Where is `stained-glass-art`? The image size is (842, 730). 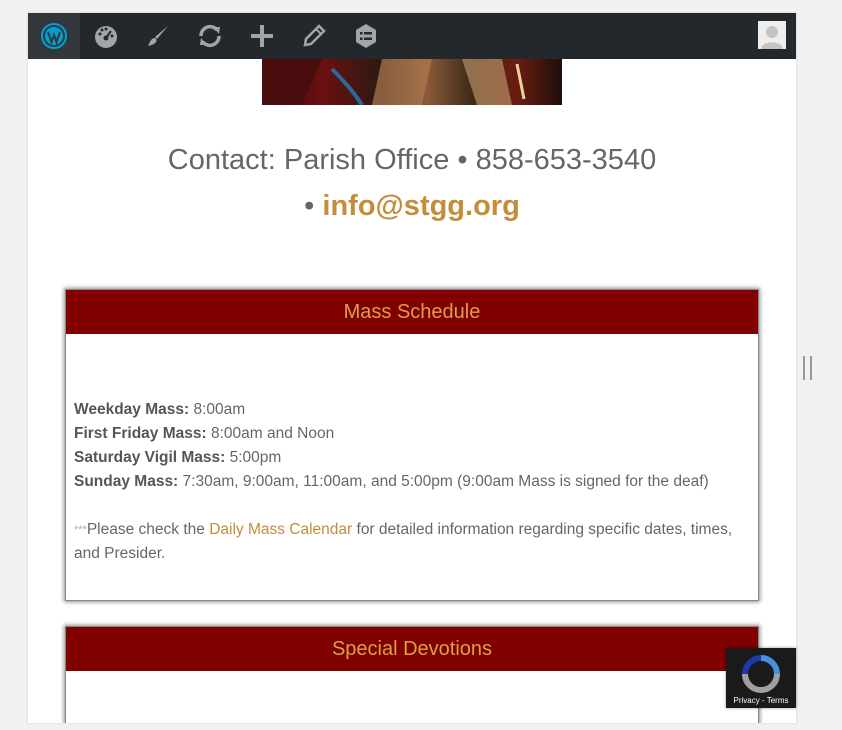
stained-glass-art is located at coordinates (394, 82).